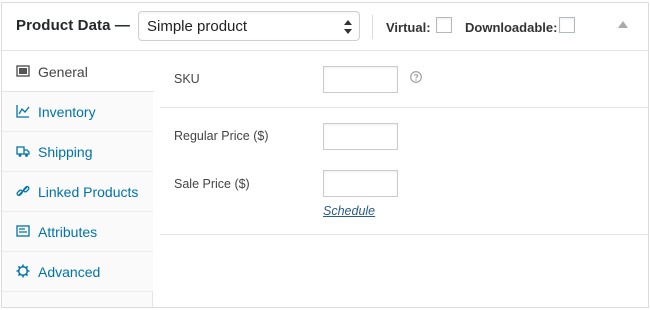 The image size is (650, 310). I want to click on help-icon, so click(416, 77).